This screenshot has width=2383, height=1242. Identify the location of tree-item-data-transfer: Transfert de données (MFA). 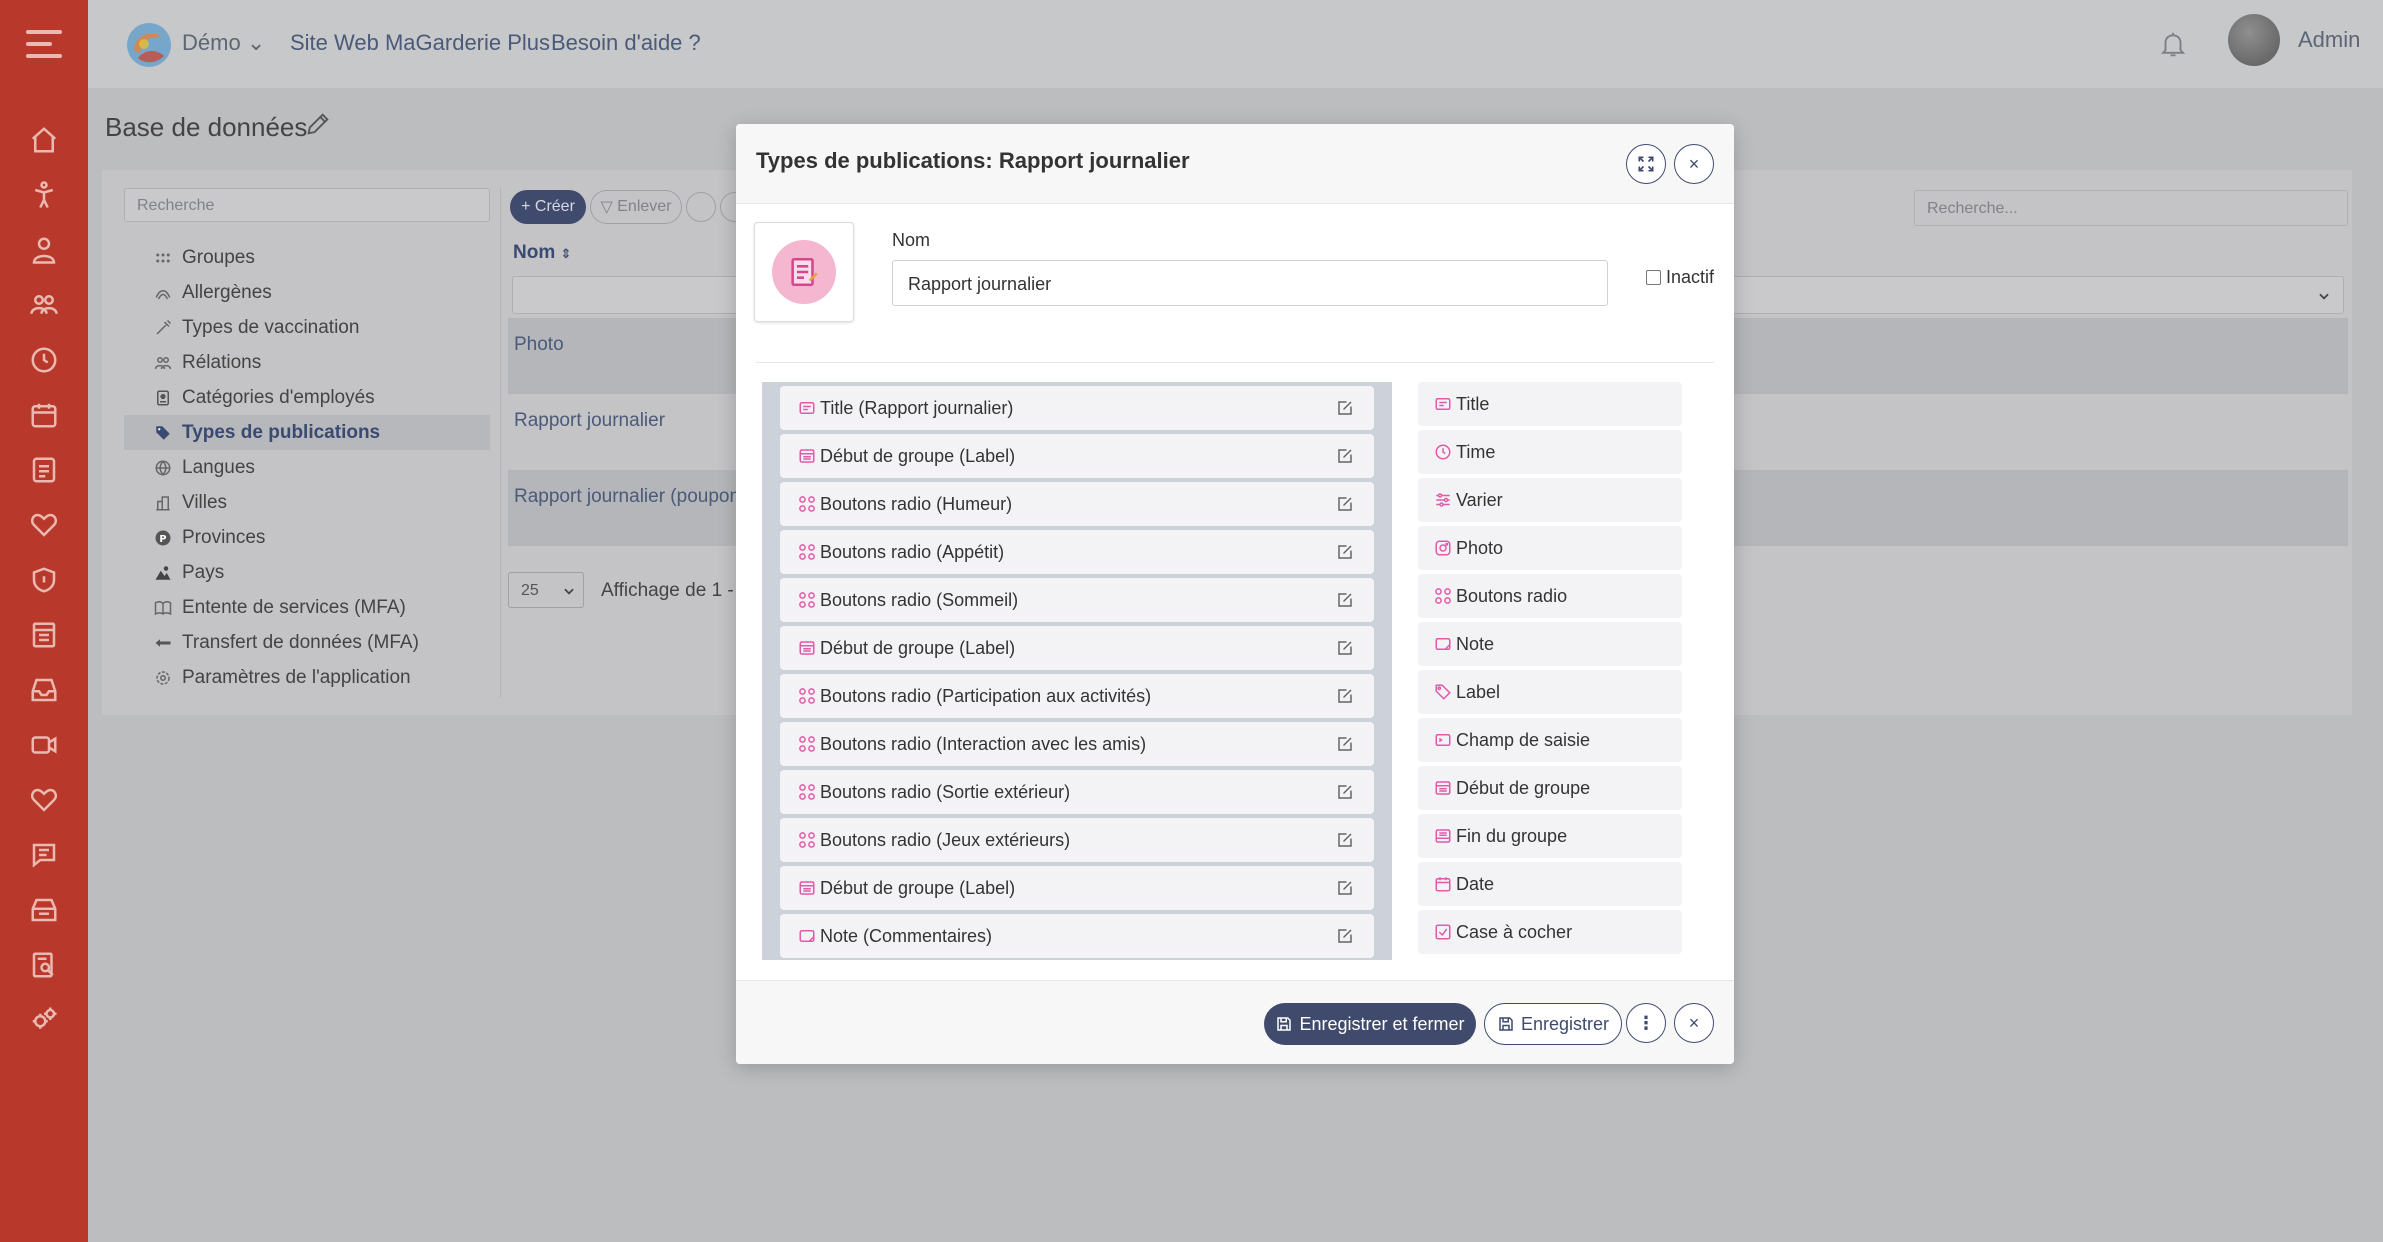
(307, 642).